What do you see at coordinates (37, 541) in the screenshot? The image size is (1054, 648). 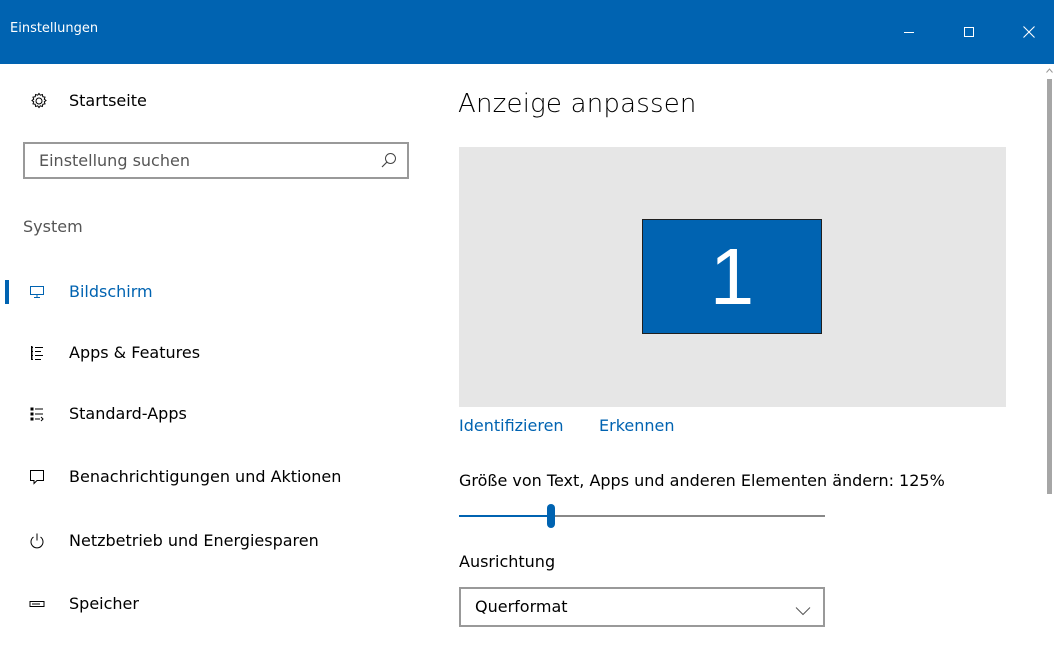 I see `power-icon` at bounding box center [37, 541].